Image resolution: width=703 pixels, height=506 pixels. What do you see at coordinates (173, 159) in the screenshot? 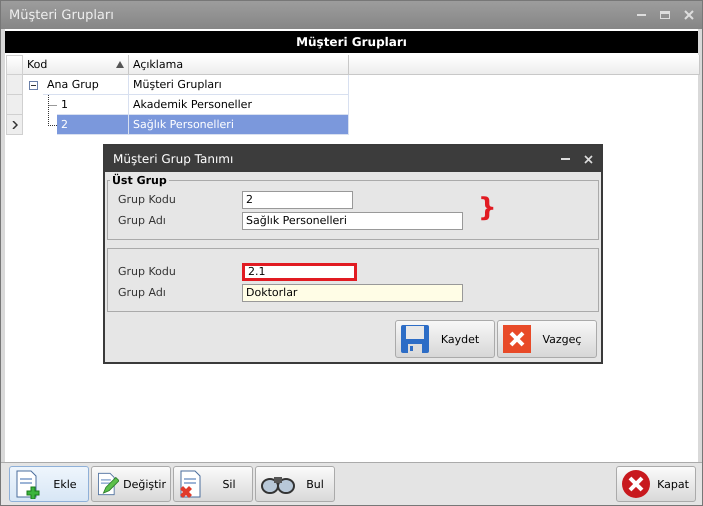
I see `dialog-title: Müşteri Grup Tanımı` at bounding box center [173, 159].